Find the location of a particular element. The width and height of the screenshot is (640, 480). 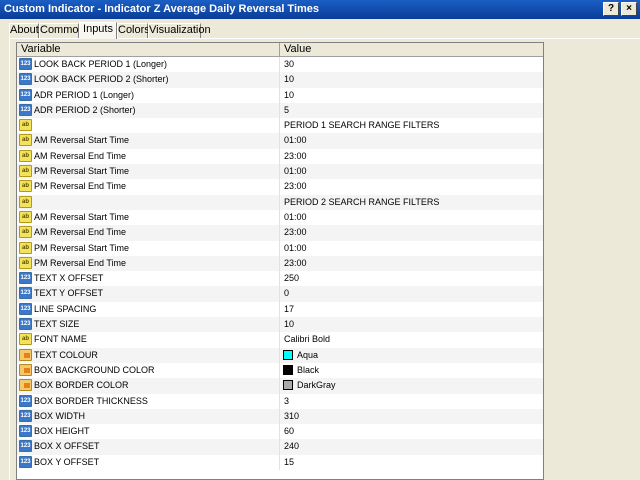

value-cell: 17 is located at coordinates (412, 309).